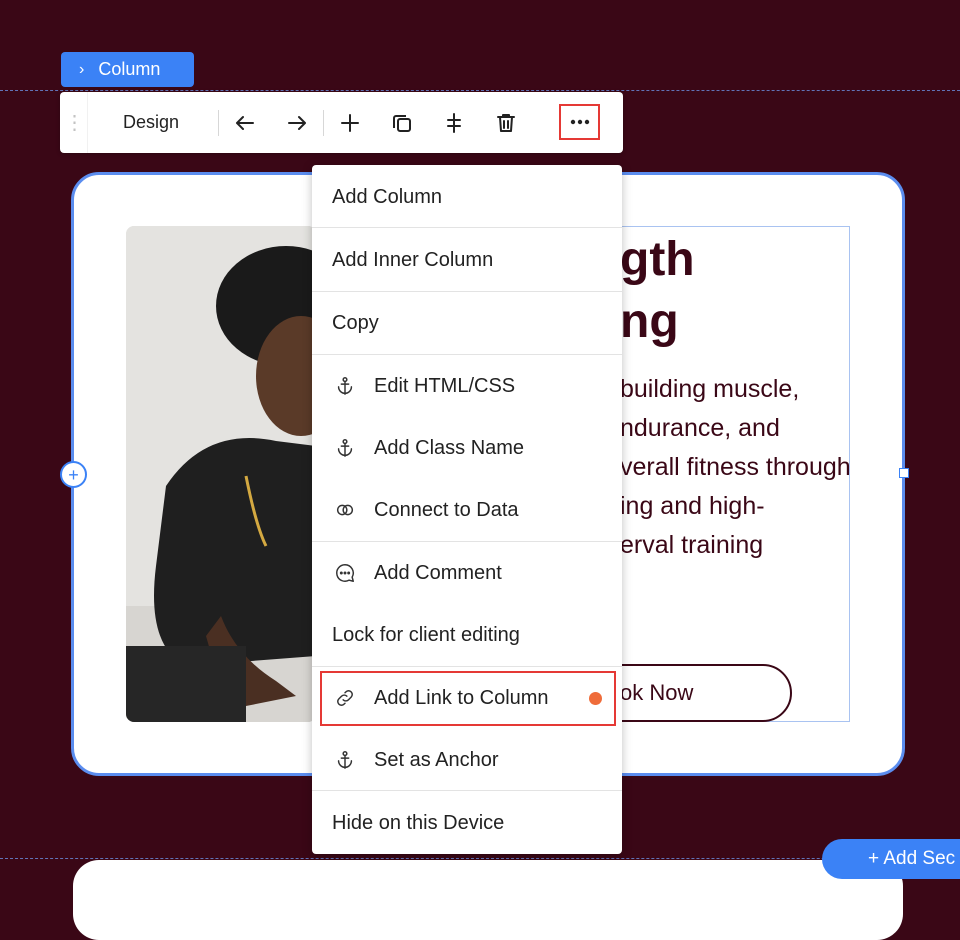  I want to click on menu-item-label: Add Comment, so click(438, 572).